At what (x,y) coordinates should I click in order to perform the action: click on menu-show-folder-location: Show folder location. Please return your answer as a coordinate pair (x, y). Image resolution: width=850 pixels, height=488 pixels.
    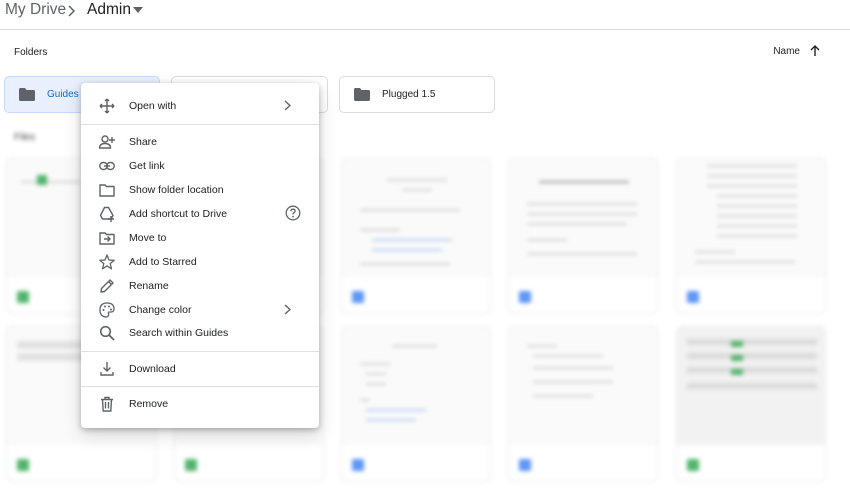
    Looking at the image, I should click on (200, 190).